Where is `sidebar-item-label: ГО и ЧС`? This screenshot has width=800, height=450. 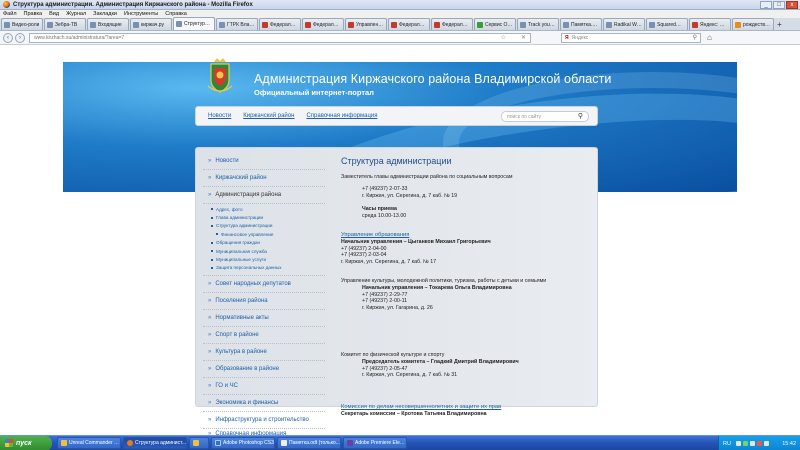
sidebar-item-label: ГО и ЧС is located at coordinates (226, 386).